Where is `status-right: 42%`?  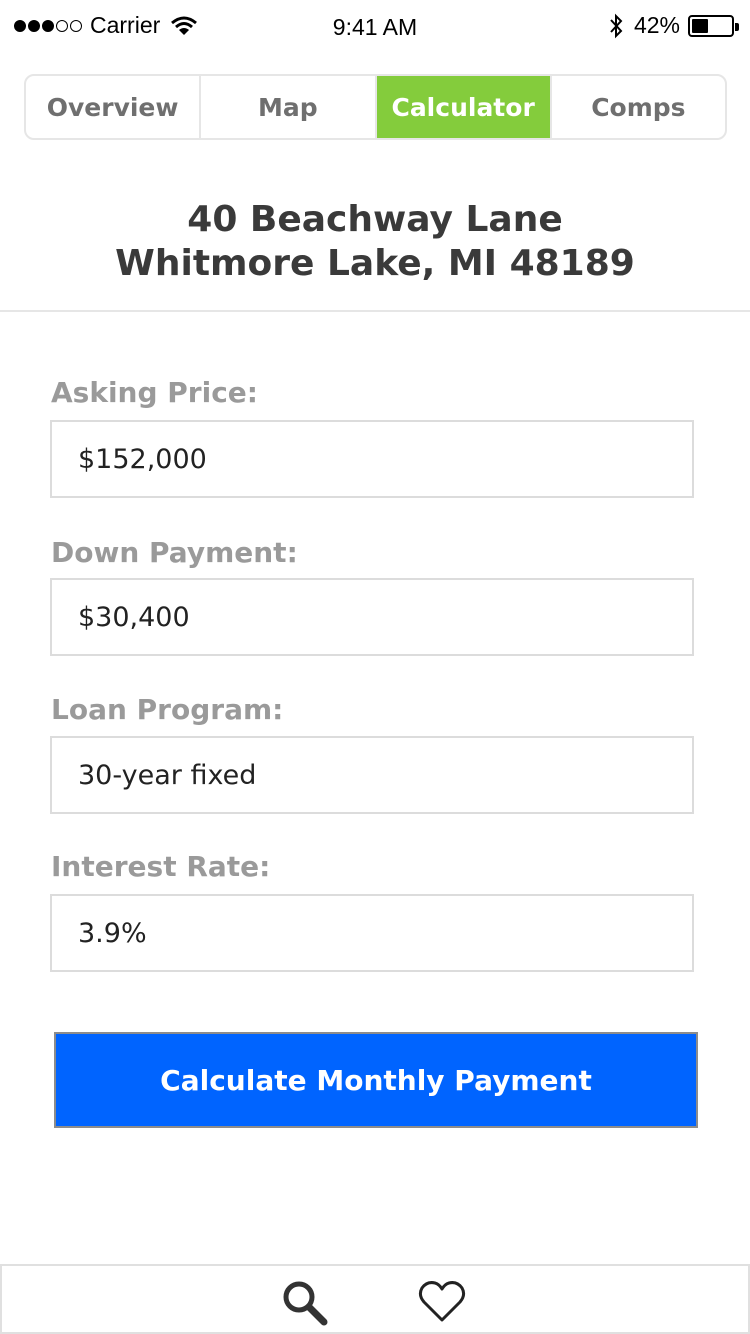 status-right: 42% is located at coordinates (673, 25).